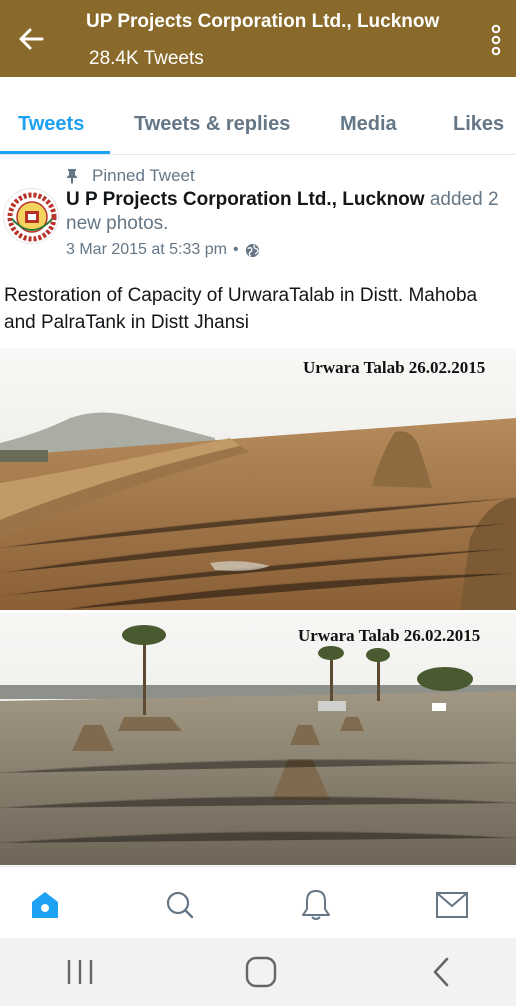  I want to click on nav-search-button, so click(180, 905).